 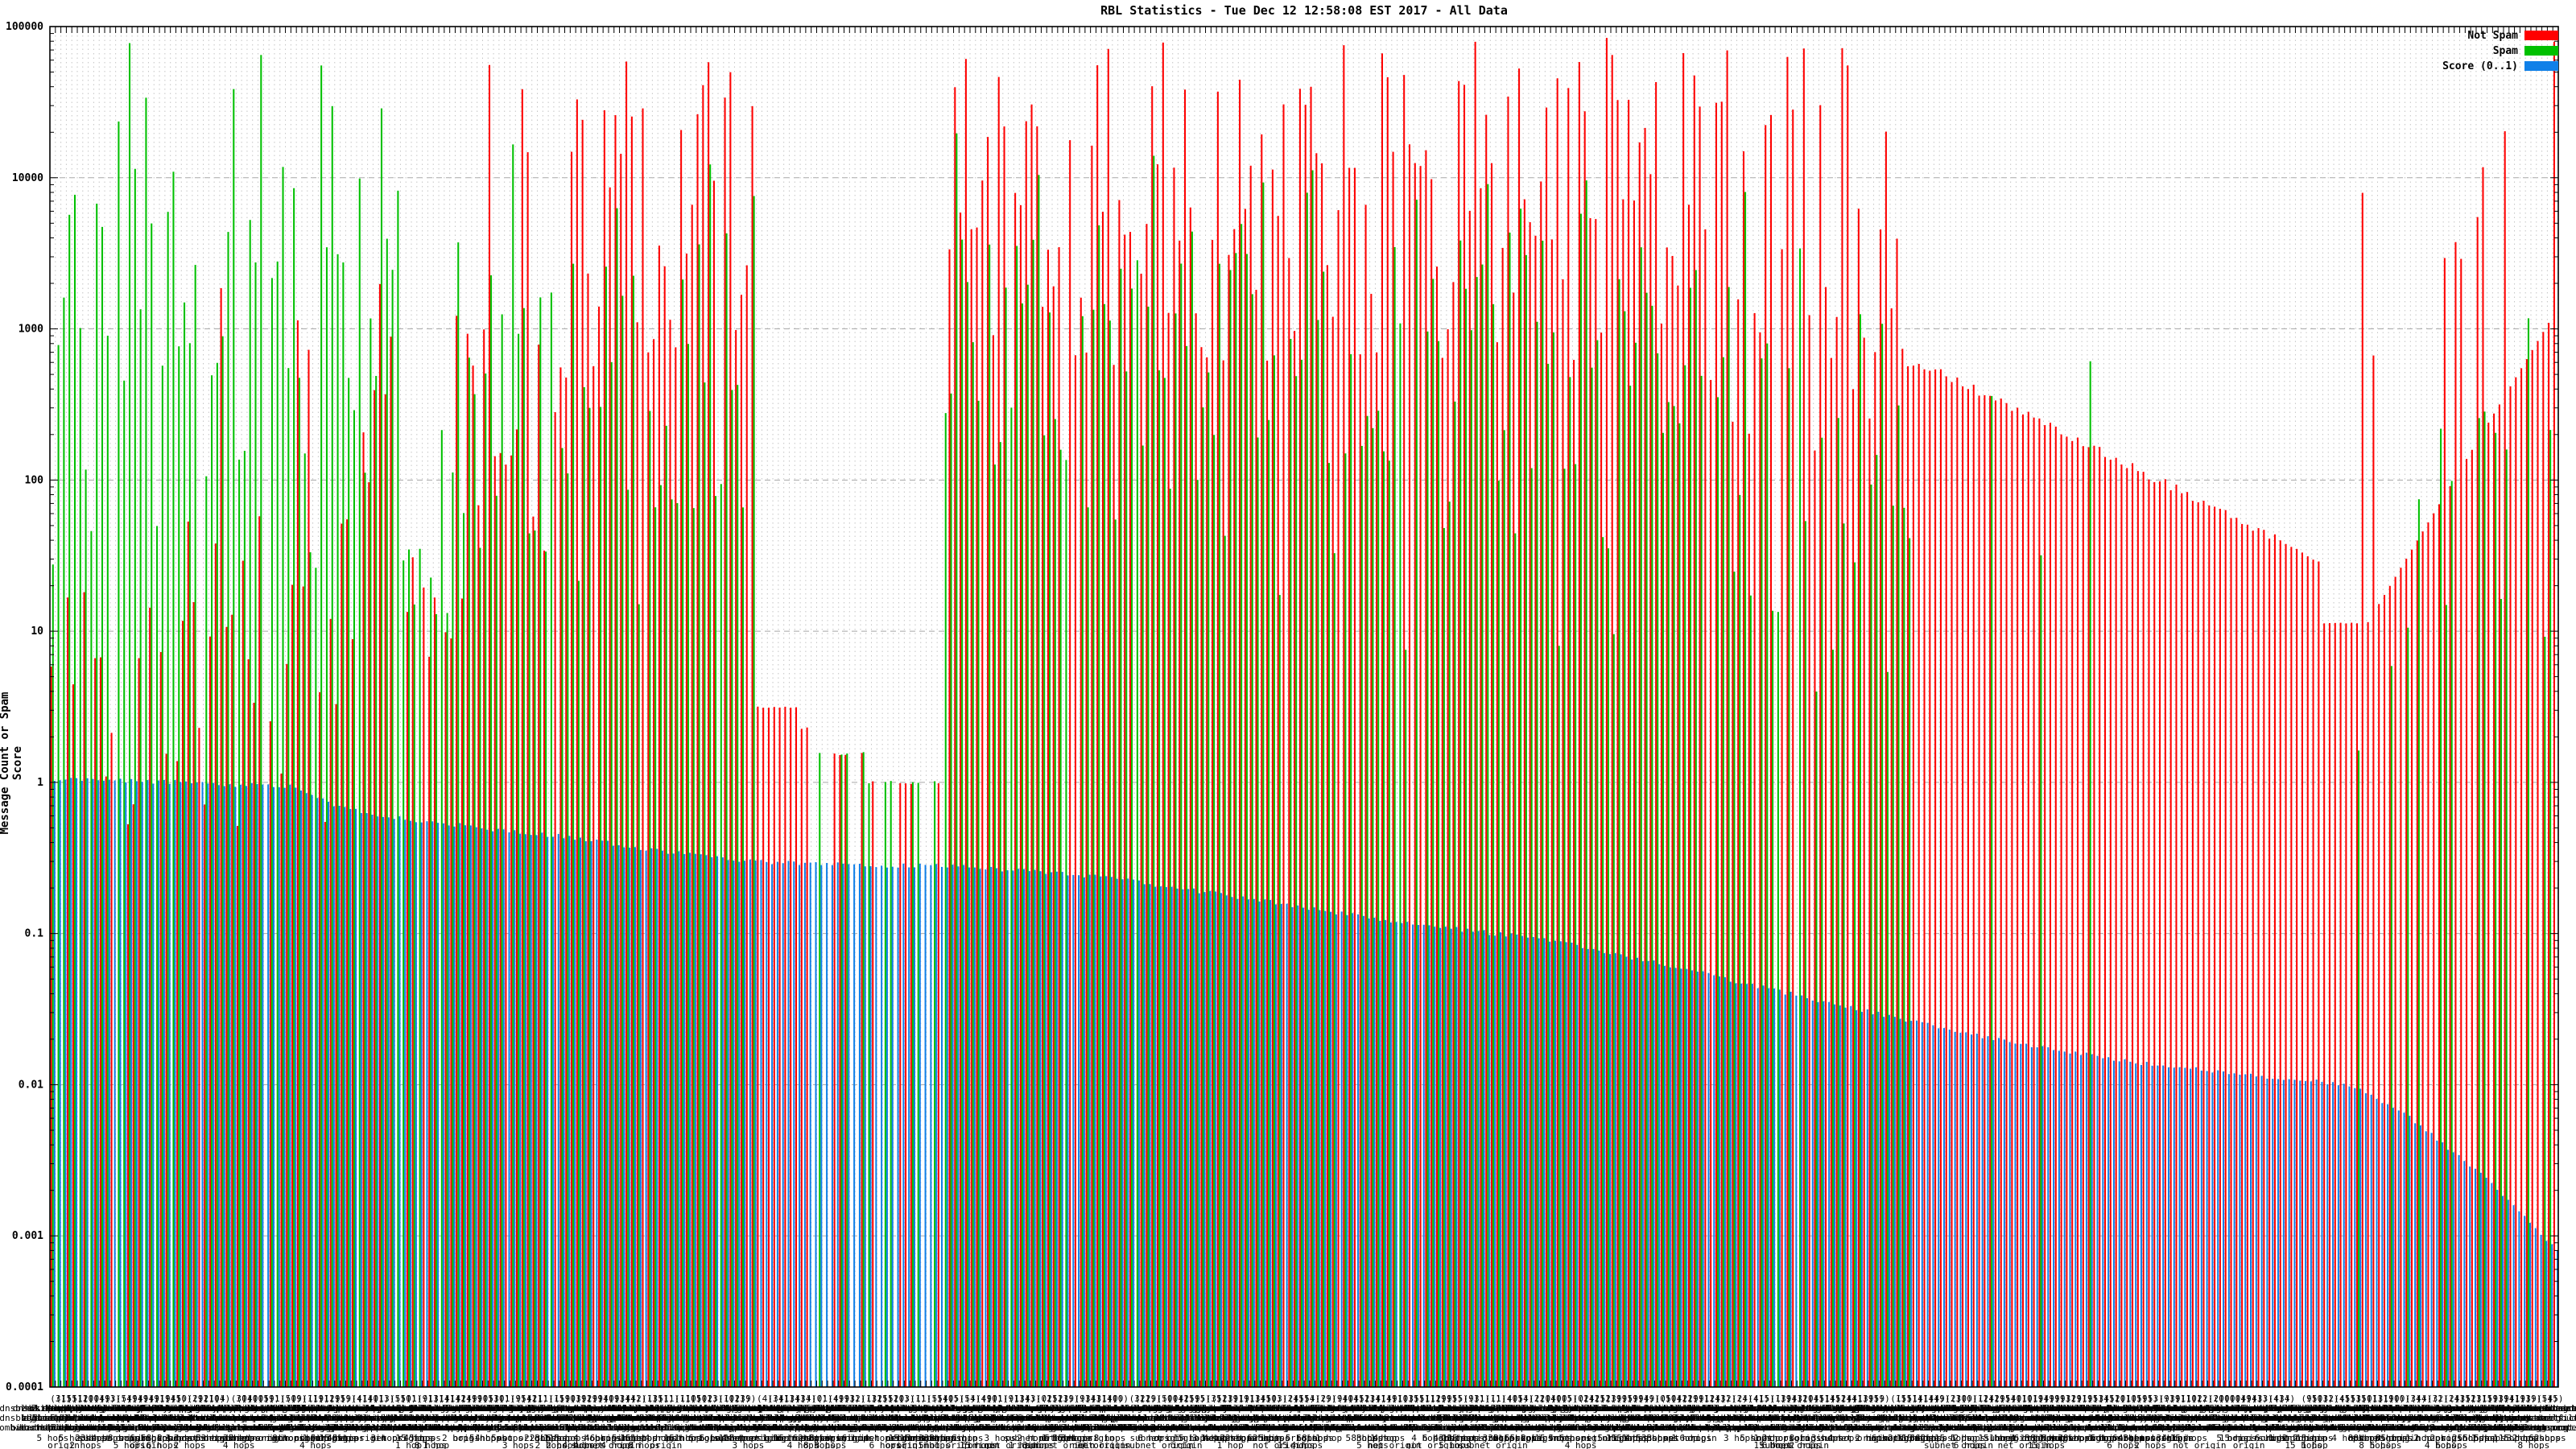 What do you see at coordinates (2500, 66) in the screenshot?
I see `legend-row-score: Score (0..1)` at bounding box center [2500, 66].